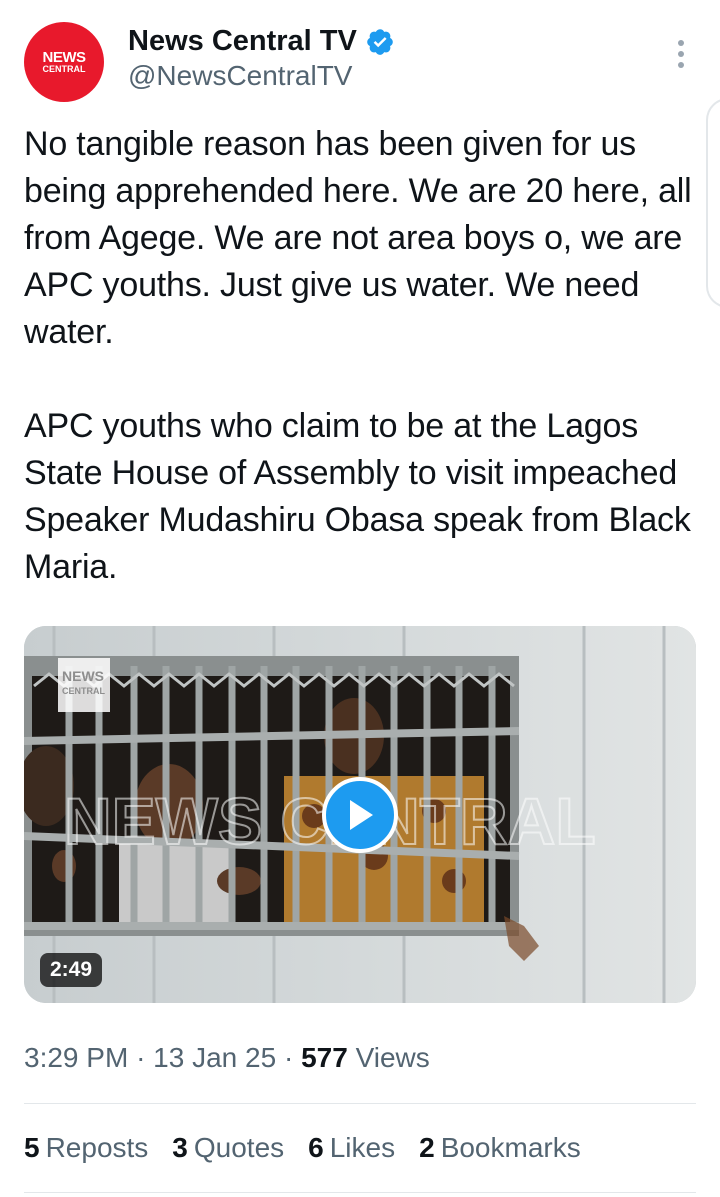 This screenshot has width=720, height=1197. I want to click on stat-quotes: 3 Quotes, so click(228, 1148).